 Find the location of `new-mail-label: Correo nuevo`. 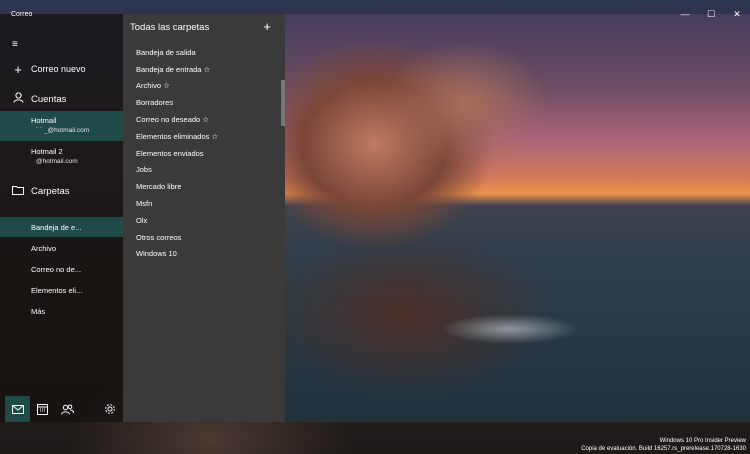

new-mail-label: Correo nuevo is located at coordinates (58, 69).